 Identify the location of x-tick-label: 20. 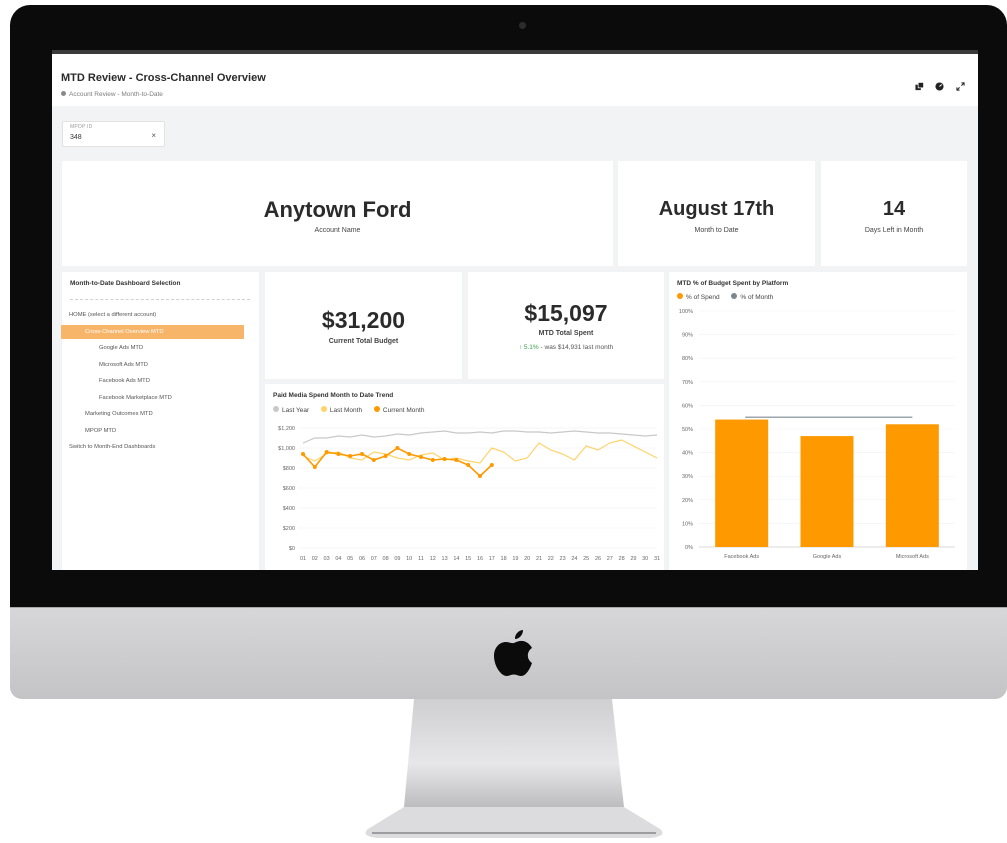
(527, 559).